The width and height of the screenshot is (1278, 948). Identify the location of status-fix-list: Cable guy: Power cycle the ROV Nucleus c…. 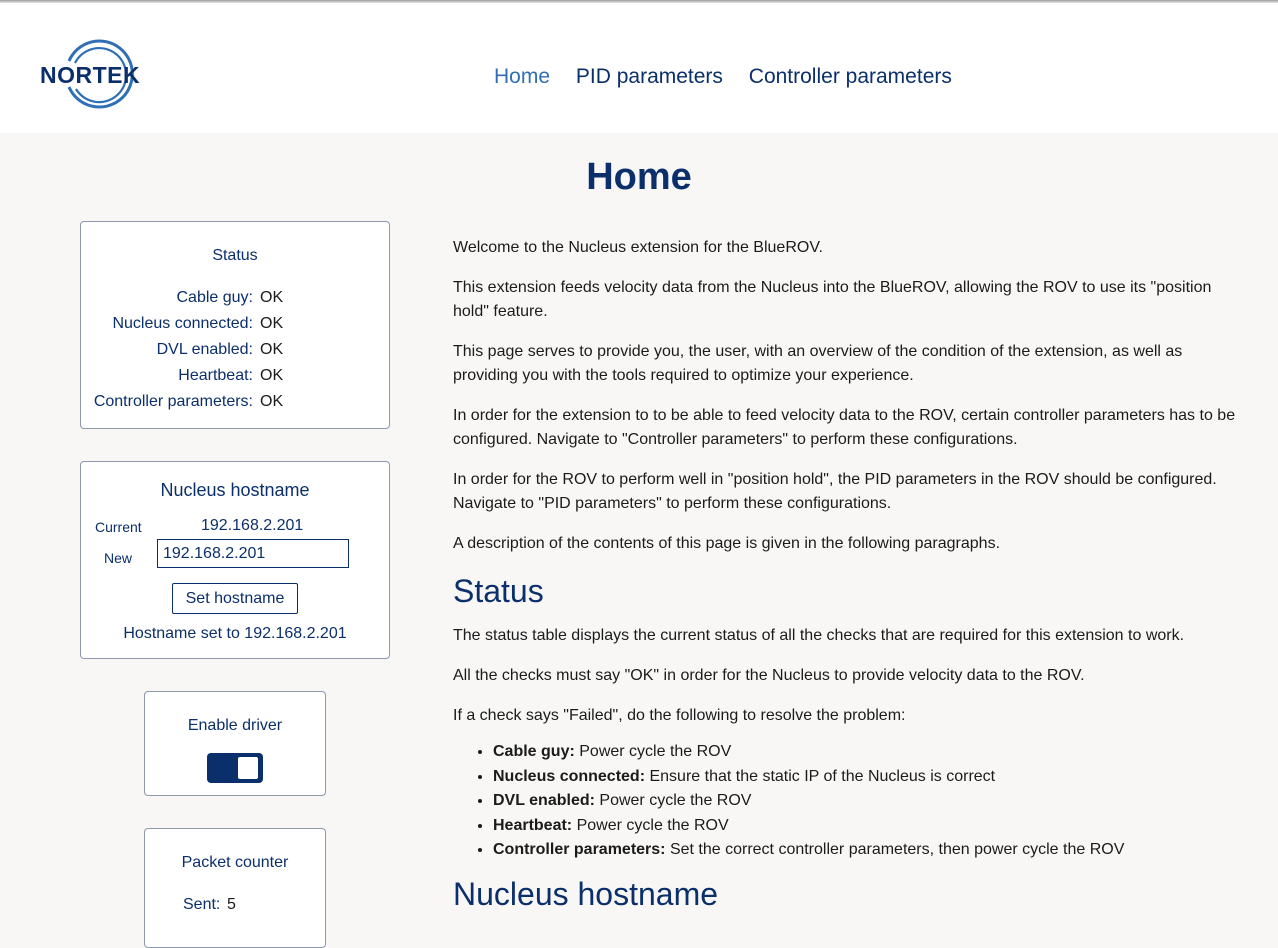
(848, 801).